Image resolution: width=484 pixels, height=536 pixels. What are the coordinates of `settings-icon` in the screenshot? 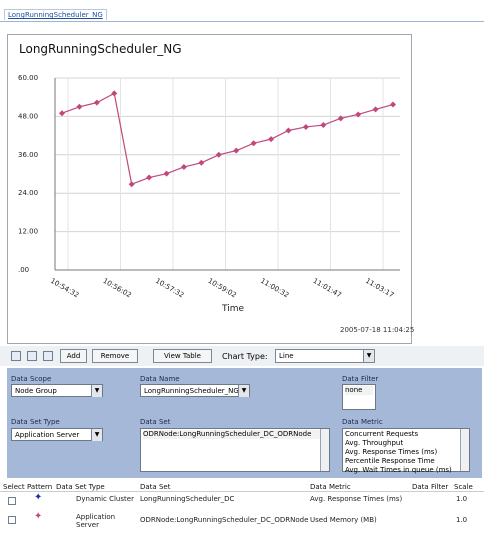 It's located at (48, 356).